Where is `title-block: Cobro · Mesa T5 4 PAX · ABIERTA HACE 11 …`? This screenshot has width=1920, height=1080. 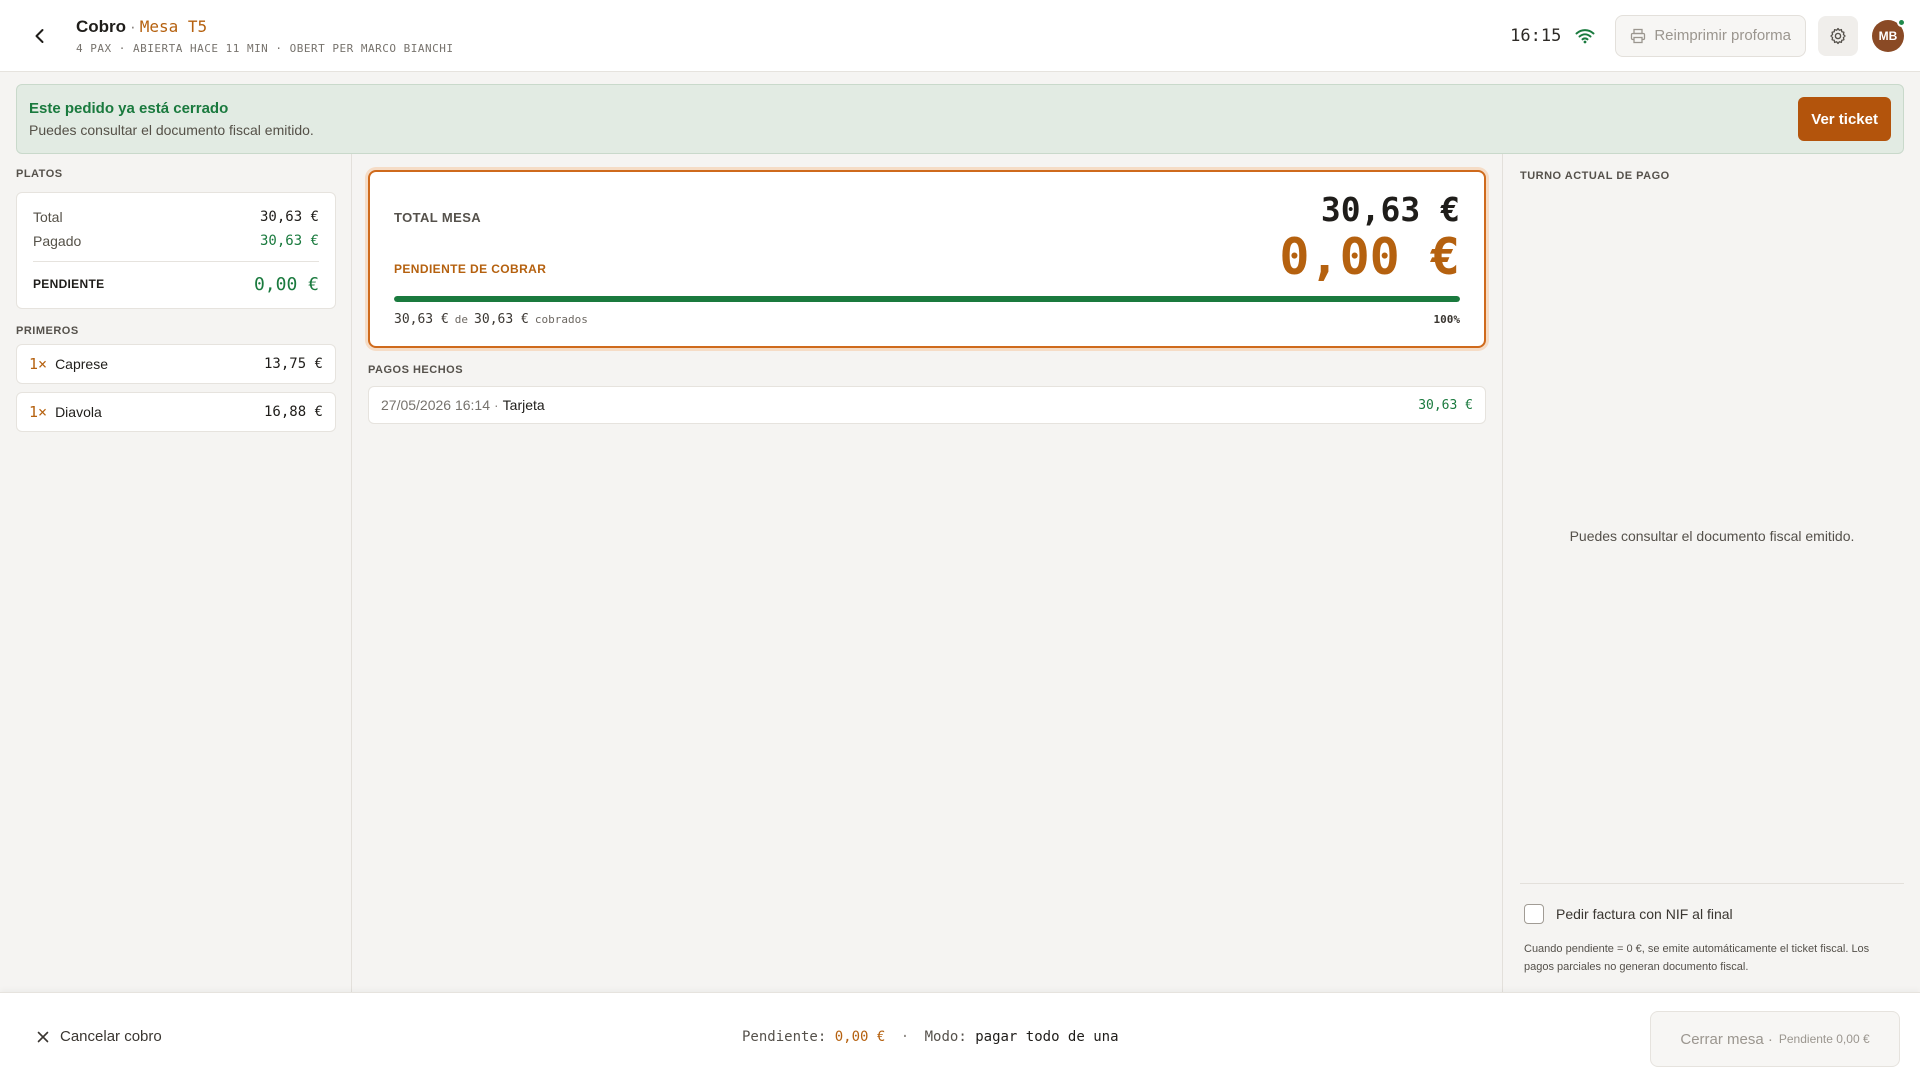
title-block: Cobro · Mesa T5 4 PAX · ABIERTA HACE 11 … is located at coordinates (265, 36).